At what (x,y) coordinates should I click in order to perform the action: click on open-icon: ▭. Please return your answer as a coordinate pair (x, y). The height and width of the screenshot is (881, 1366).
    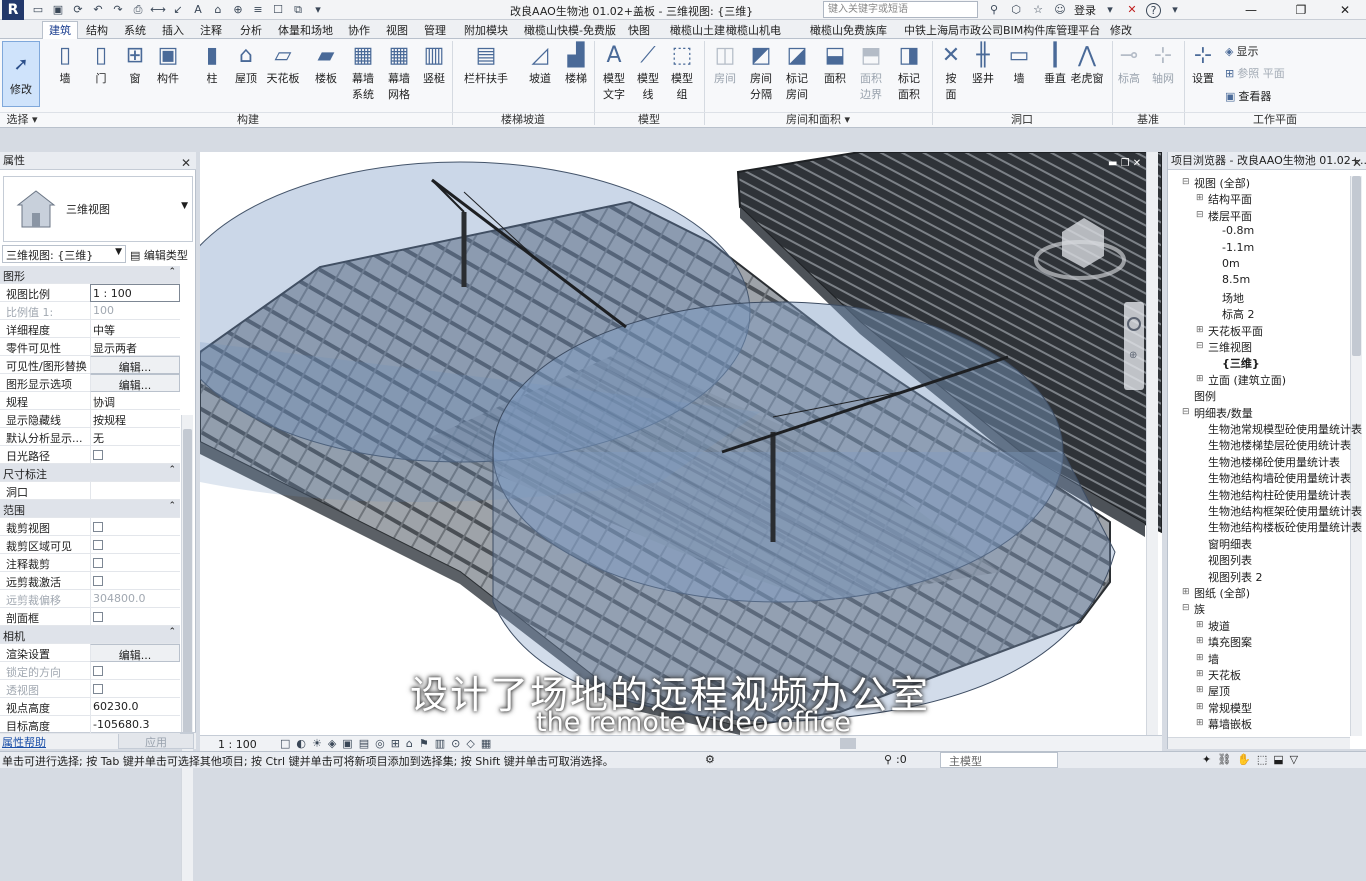
    Looking at the image, I should click on (38, 10).